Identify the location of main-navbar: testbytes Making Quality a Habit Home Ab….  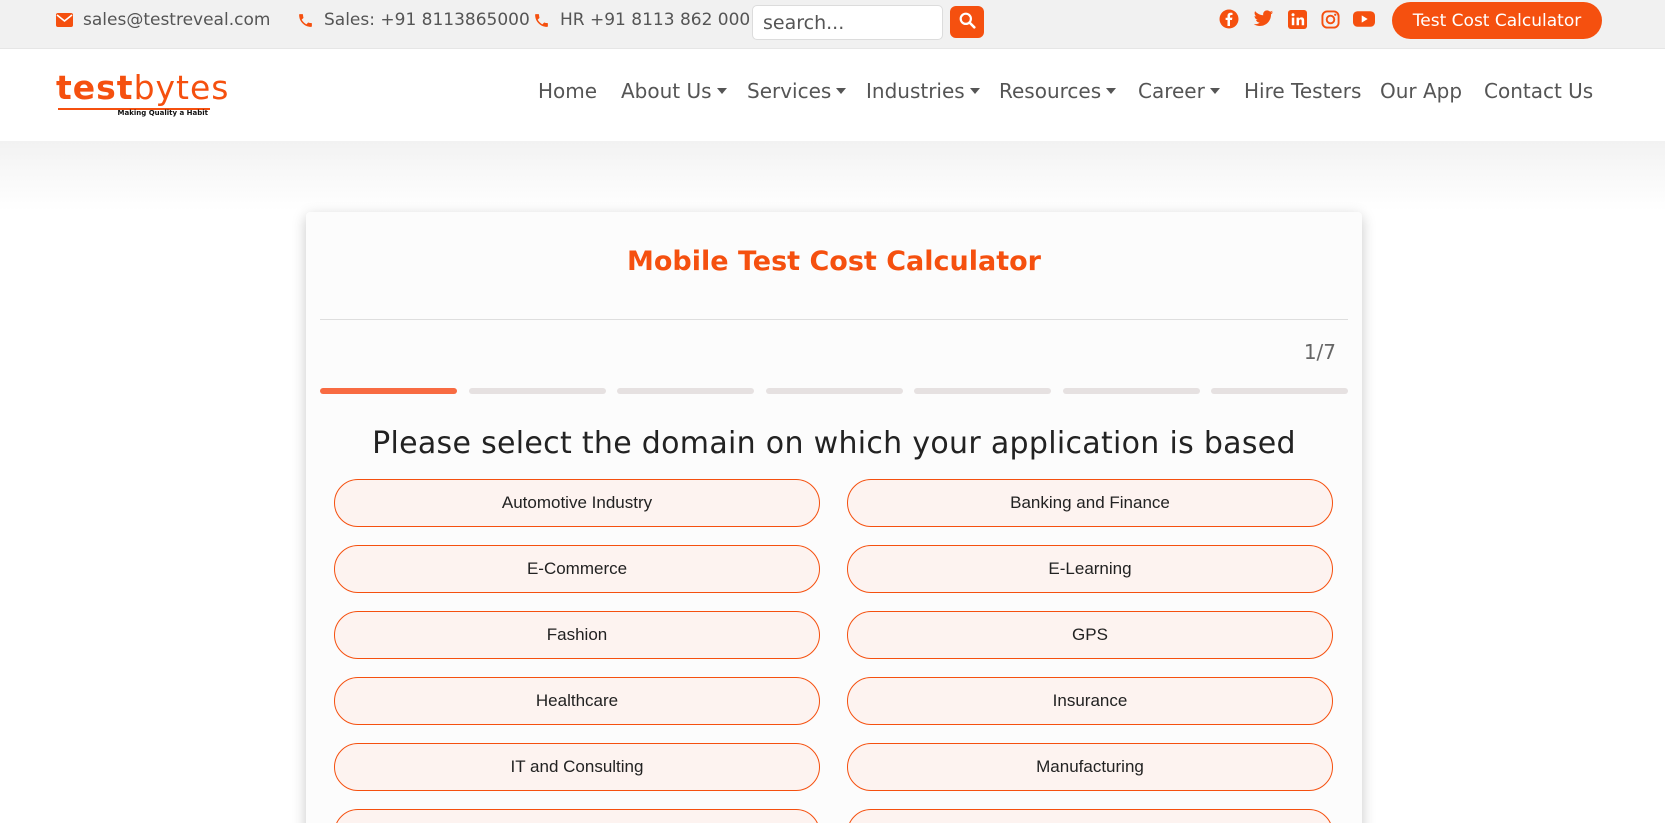
(832, 95).